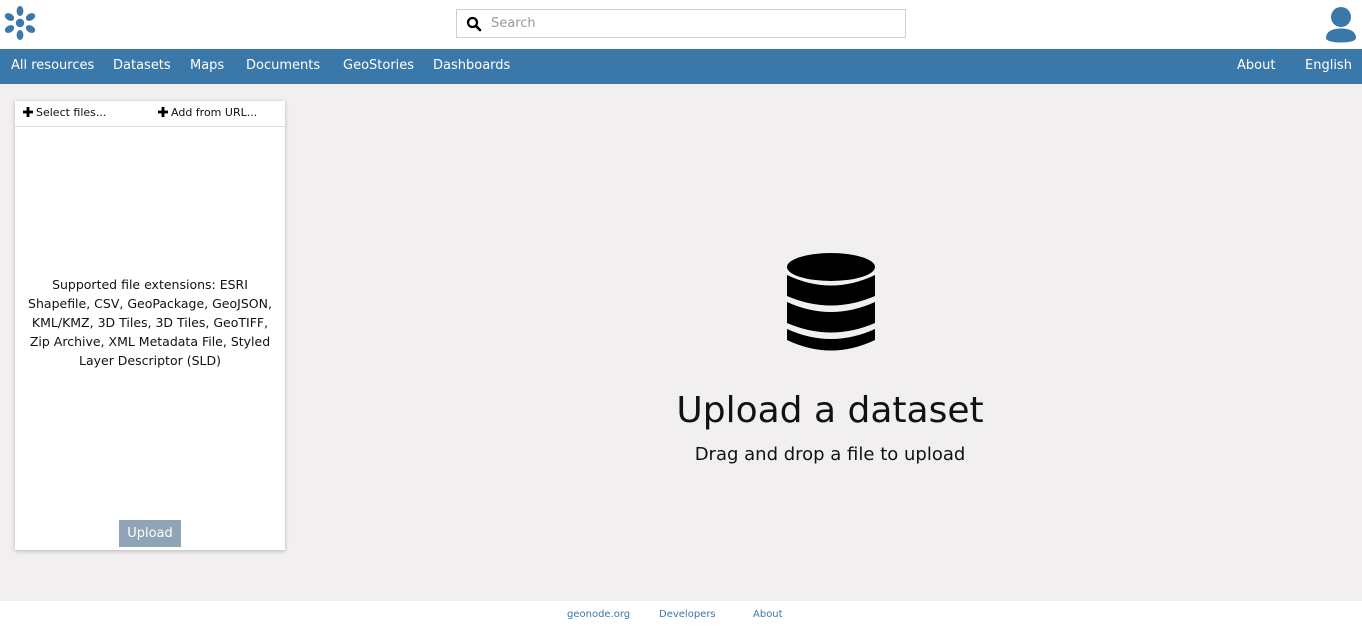 The width and height of the screenshot is (1362, 627). I want to click on search-icon, so click(474, 24).